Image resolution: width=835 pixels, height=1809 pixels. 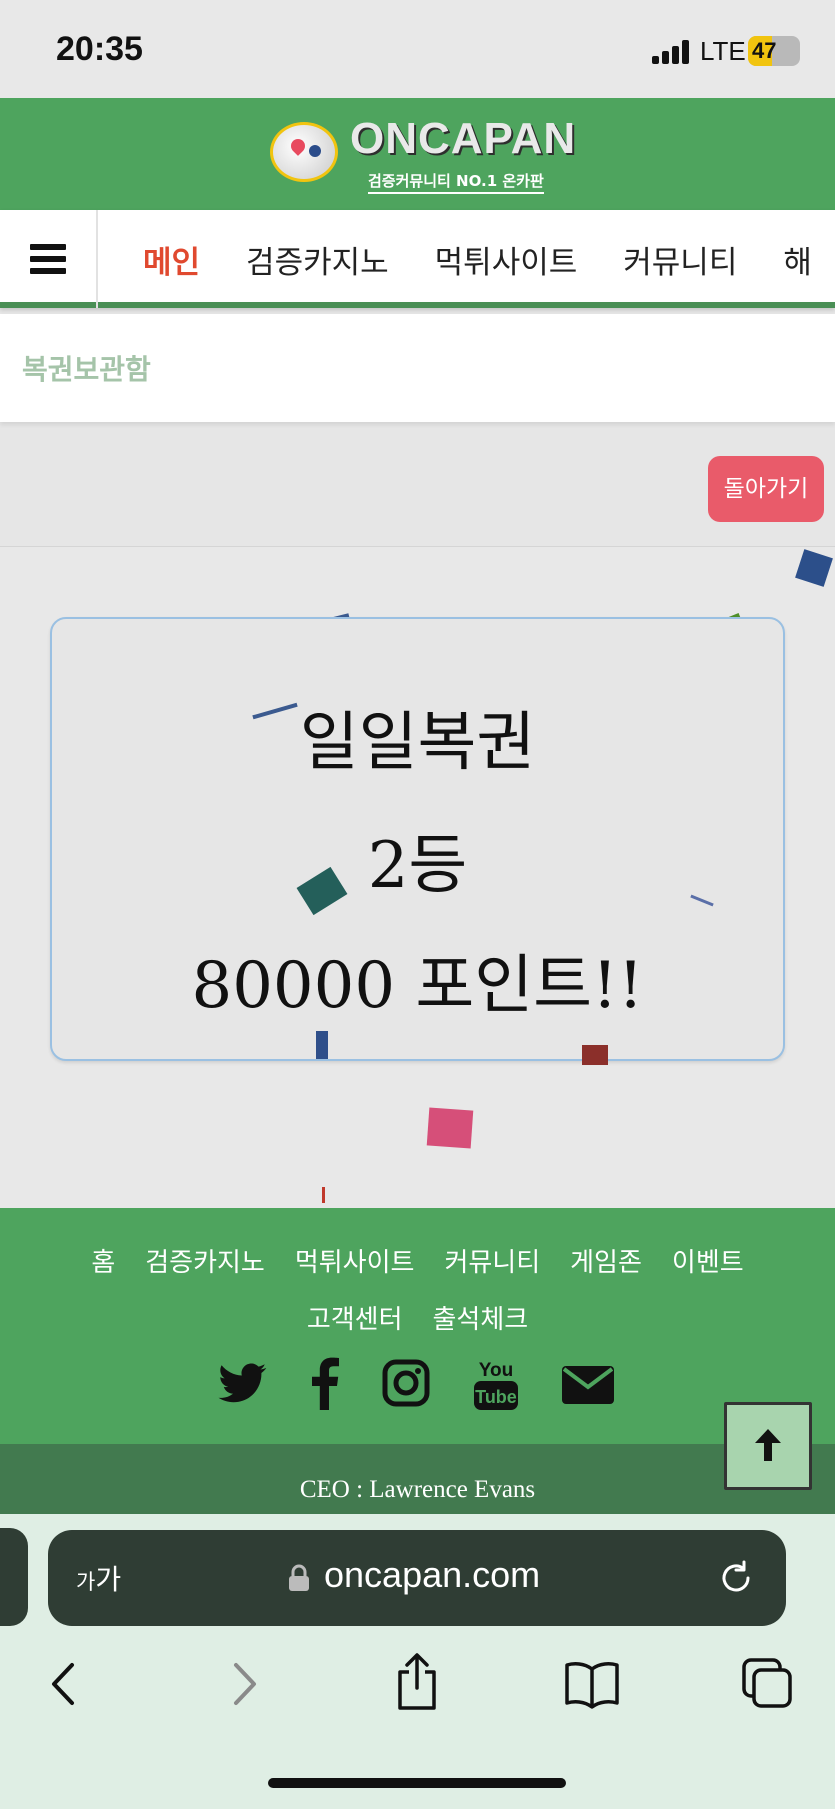 I want to click on ceo-info: CEO : Lawrence Evans, so click(x=417, y=1489).